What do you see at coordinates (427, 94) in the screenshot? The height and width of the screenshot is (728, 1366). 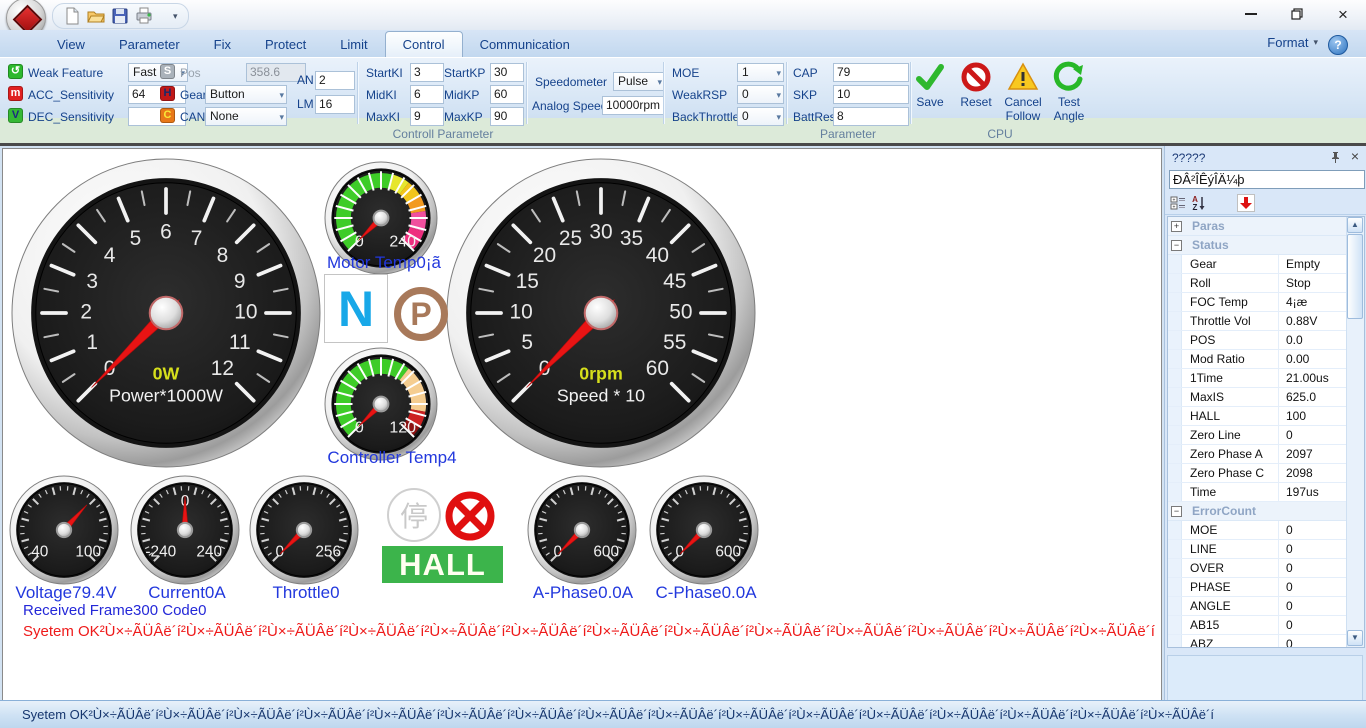 I see `midki-input: 6` at bounding box center [427, 94].